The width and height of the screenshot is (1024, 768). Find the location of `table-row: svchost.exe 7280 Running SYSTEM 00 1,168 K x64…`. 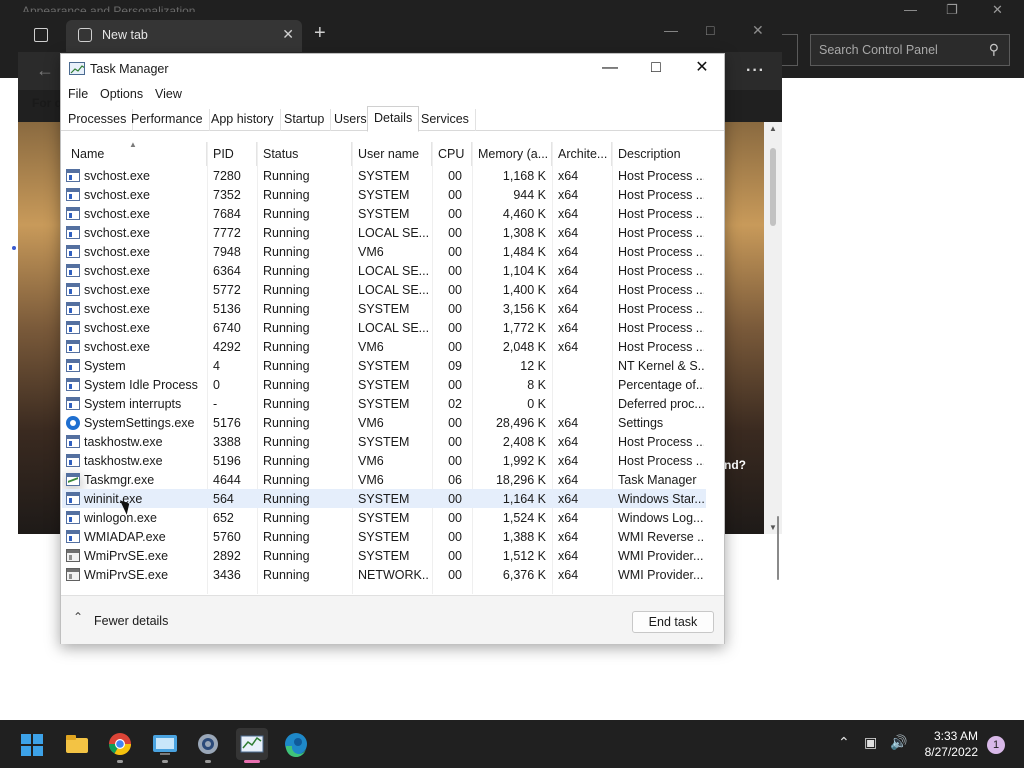

table-row: svchost.exe 7280 Running SYSTEM 00 1,168 K x64… is located at coordinates (384, 175).